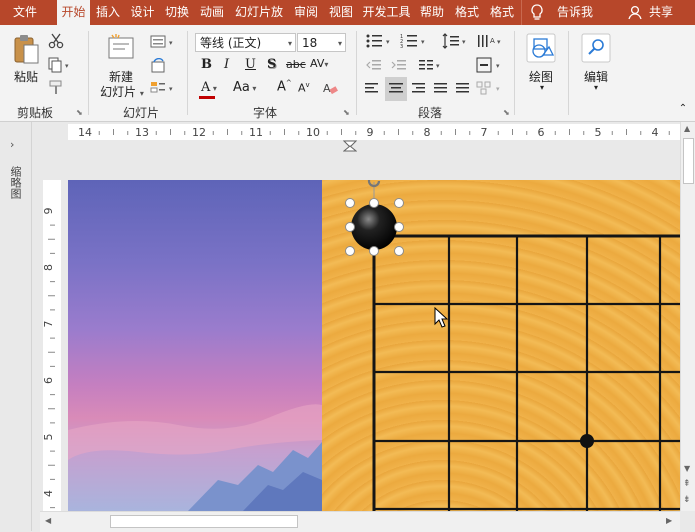 The height and width of the screenshot is (532, 695). I want to click on distributed-icon, so click(463, 89).